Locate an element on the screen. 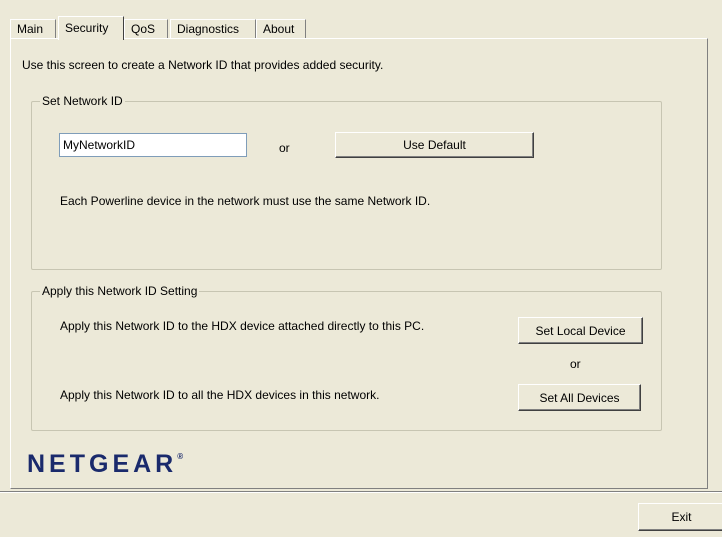  set-all-devices-button: Set All Devices is located at coordinates (579, 397).